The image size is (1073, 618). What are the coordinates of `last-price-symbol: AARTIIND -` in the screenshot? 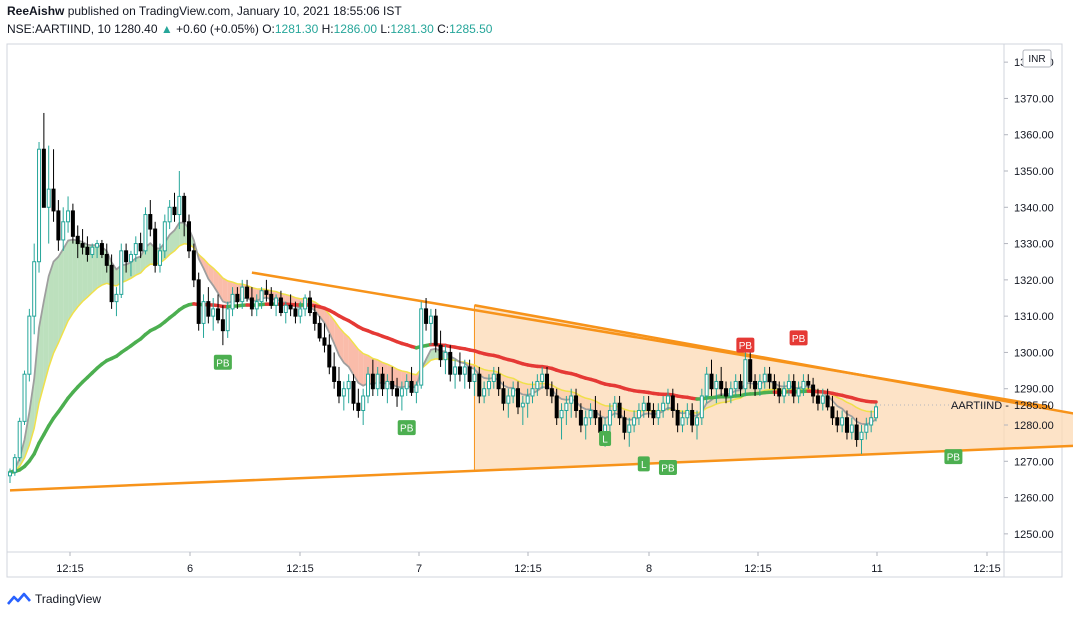 It's located at (980, 406).